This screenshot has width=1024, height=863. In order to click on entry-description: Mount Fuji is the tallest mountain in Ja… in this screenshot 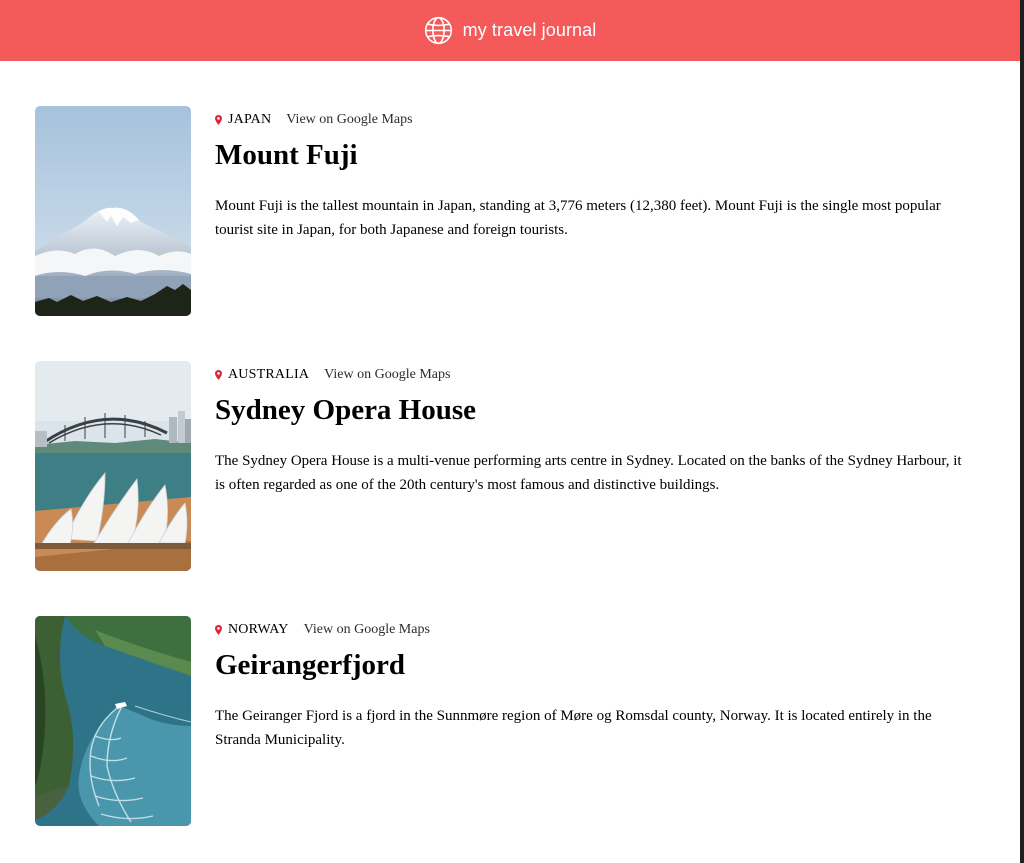, I will do `click(578, 218)`.